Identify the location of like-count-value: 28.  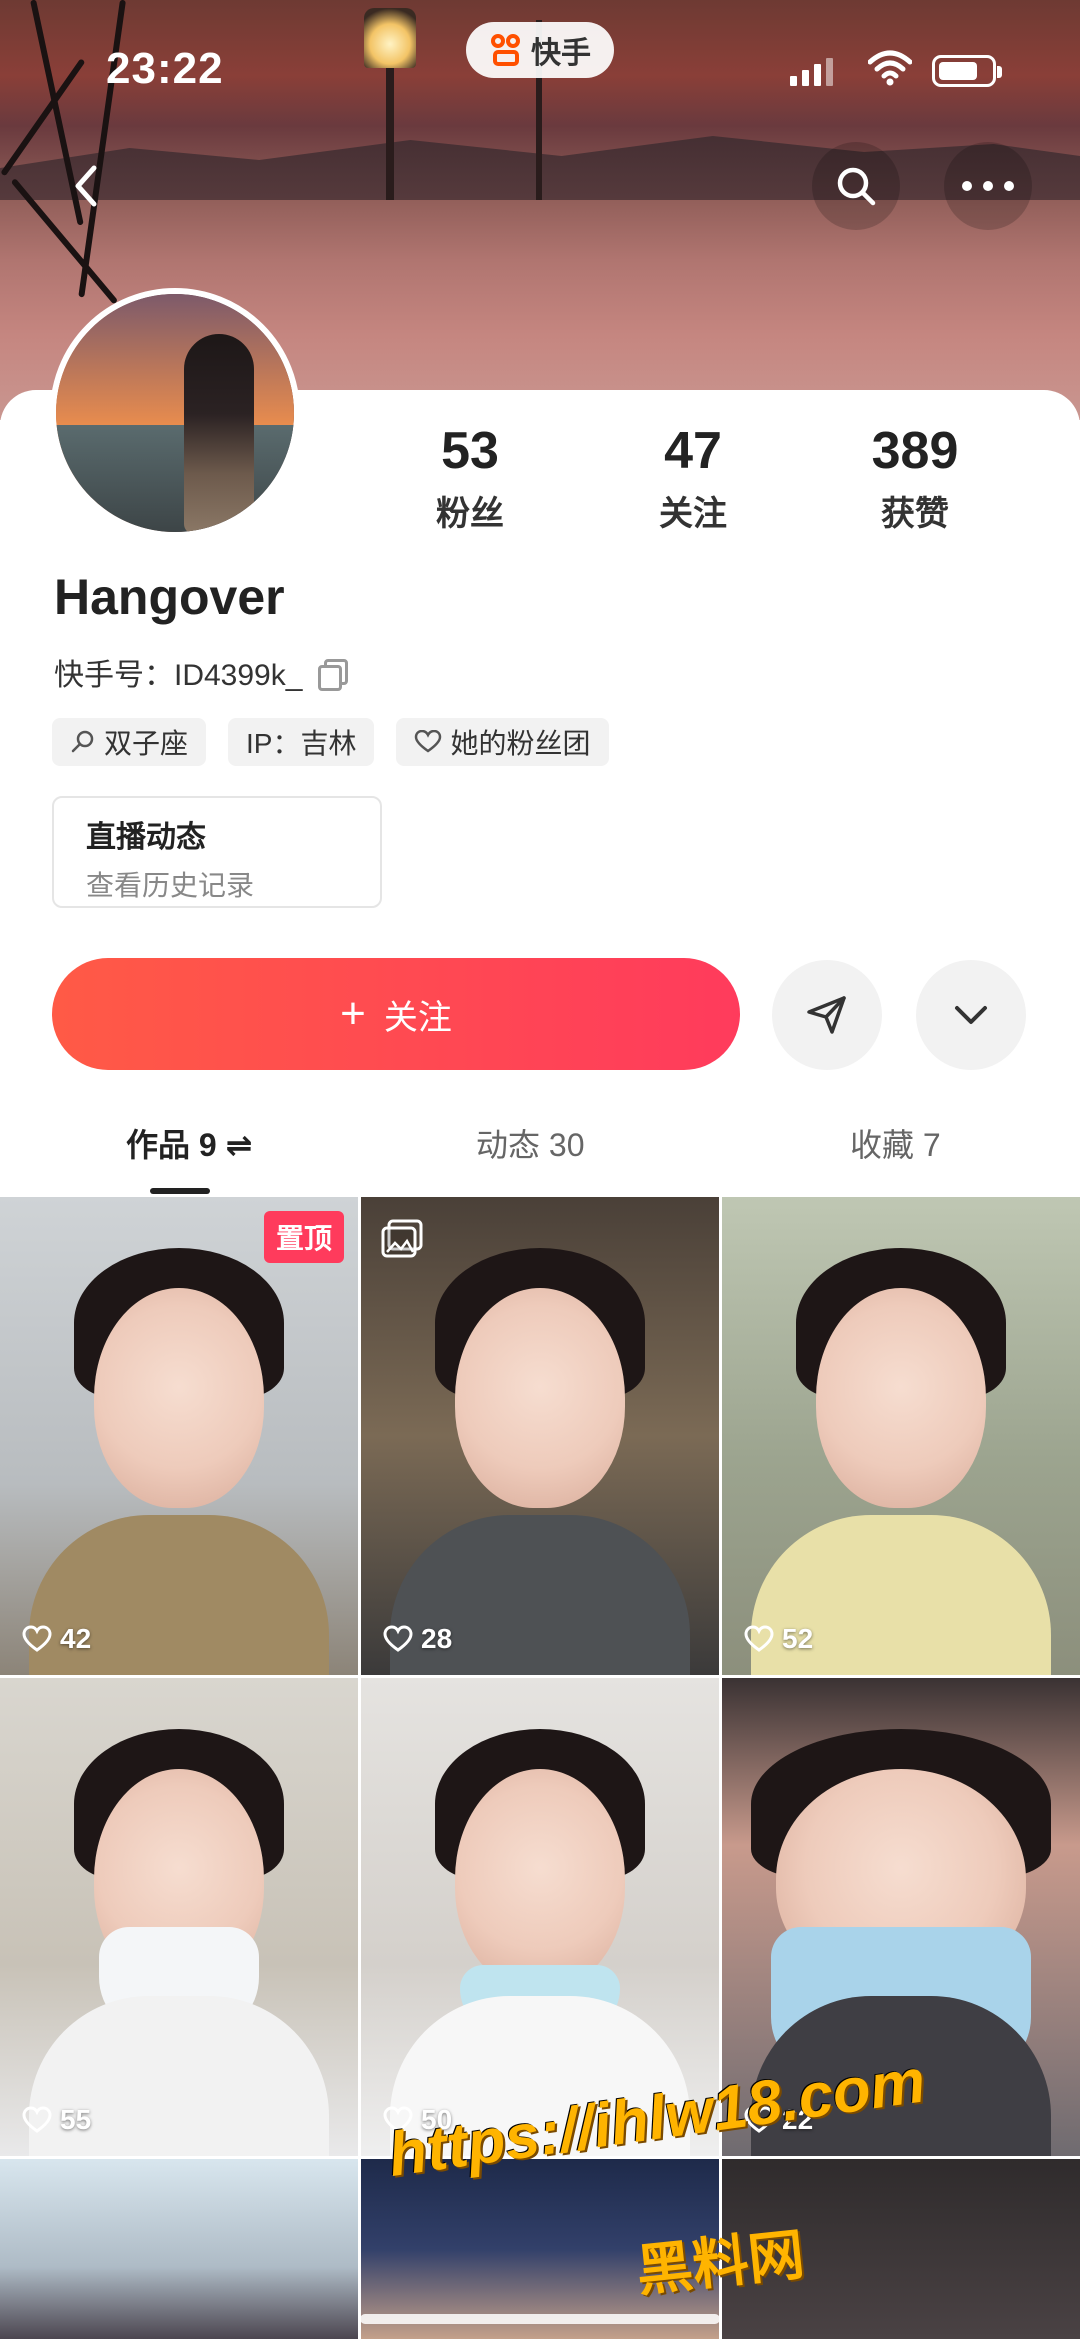
(437, 1638).